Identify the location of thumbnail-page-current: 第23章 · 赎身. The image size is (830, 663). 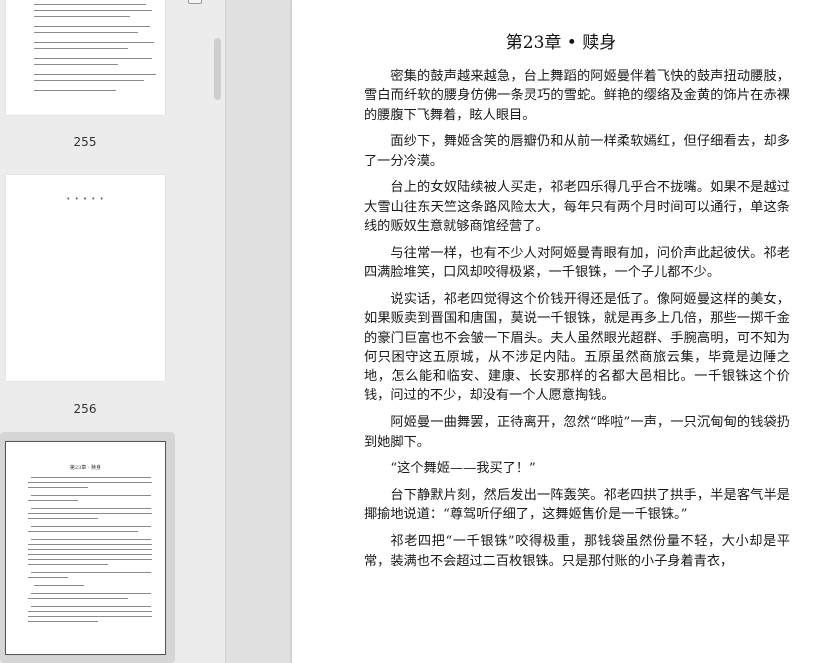
(85, 548).